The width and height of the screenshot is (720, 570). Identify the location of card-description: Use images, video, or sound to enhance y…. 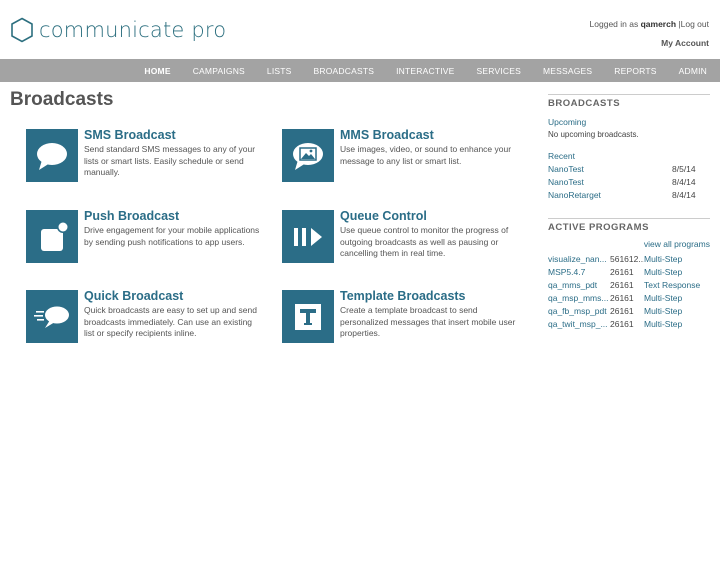
(426, 155).